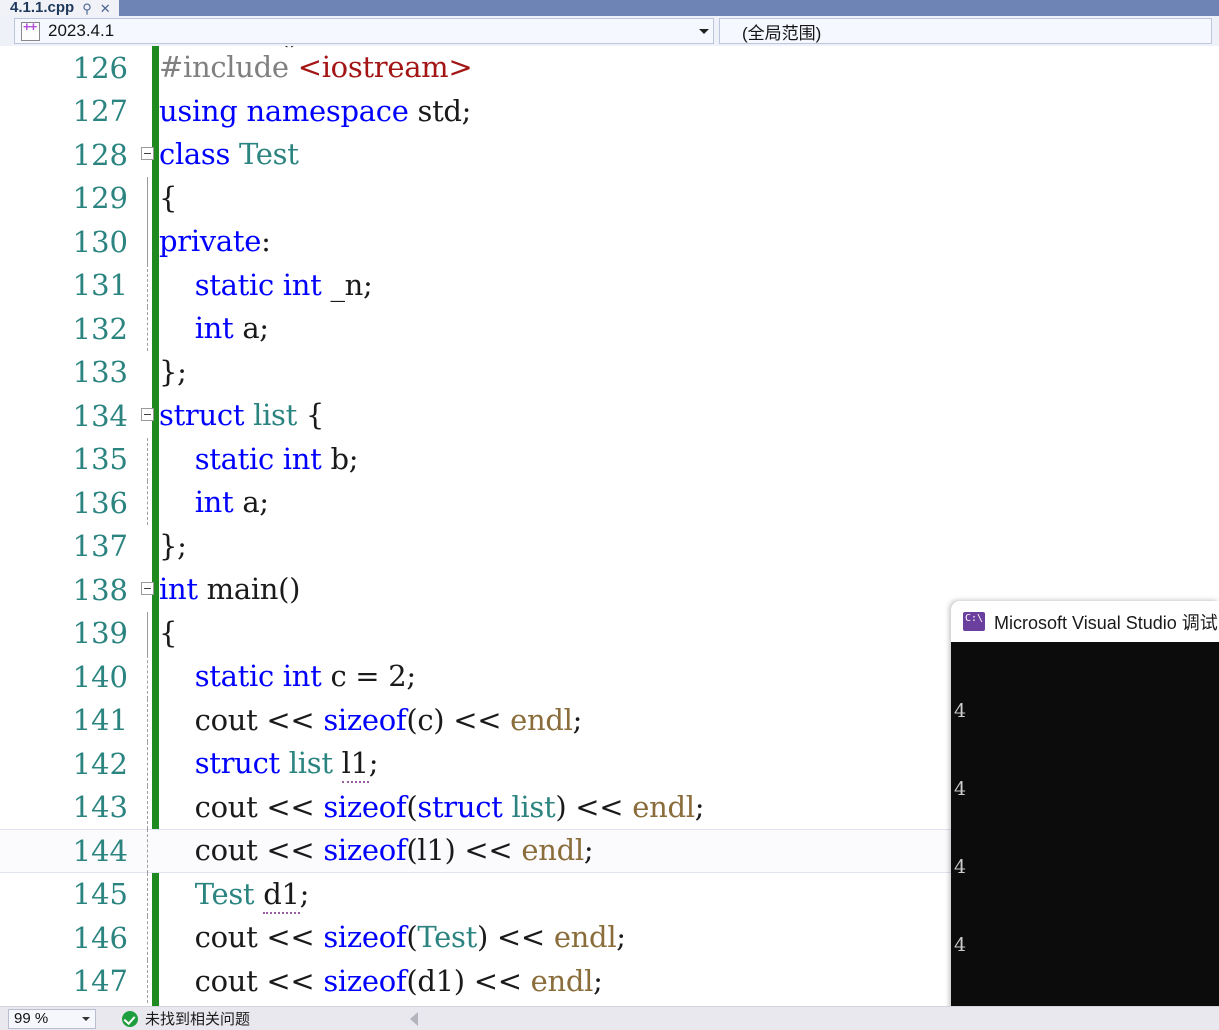 This screenshot has height=1030, width=1219. What do you see at coordinates (468, 980) in the screenshot?
I see `code-token: (d1) <<` at bounding box center [468, 980].